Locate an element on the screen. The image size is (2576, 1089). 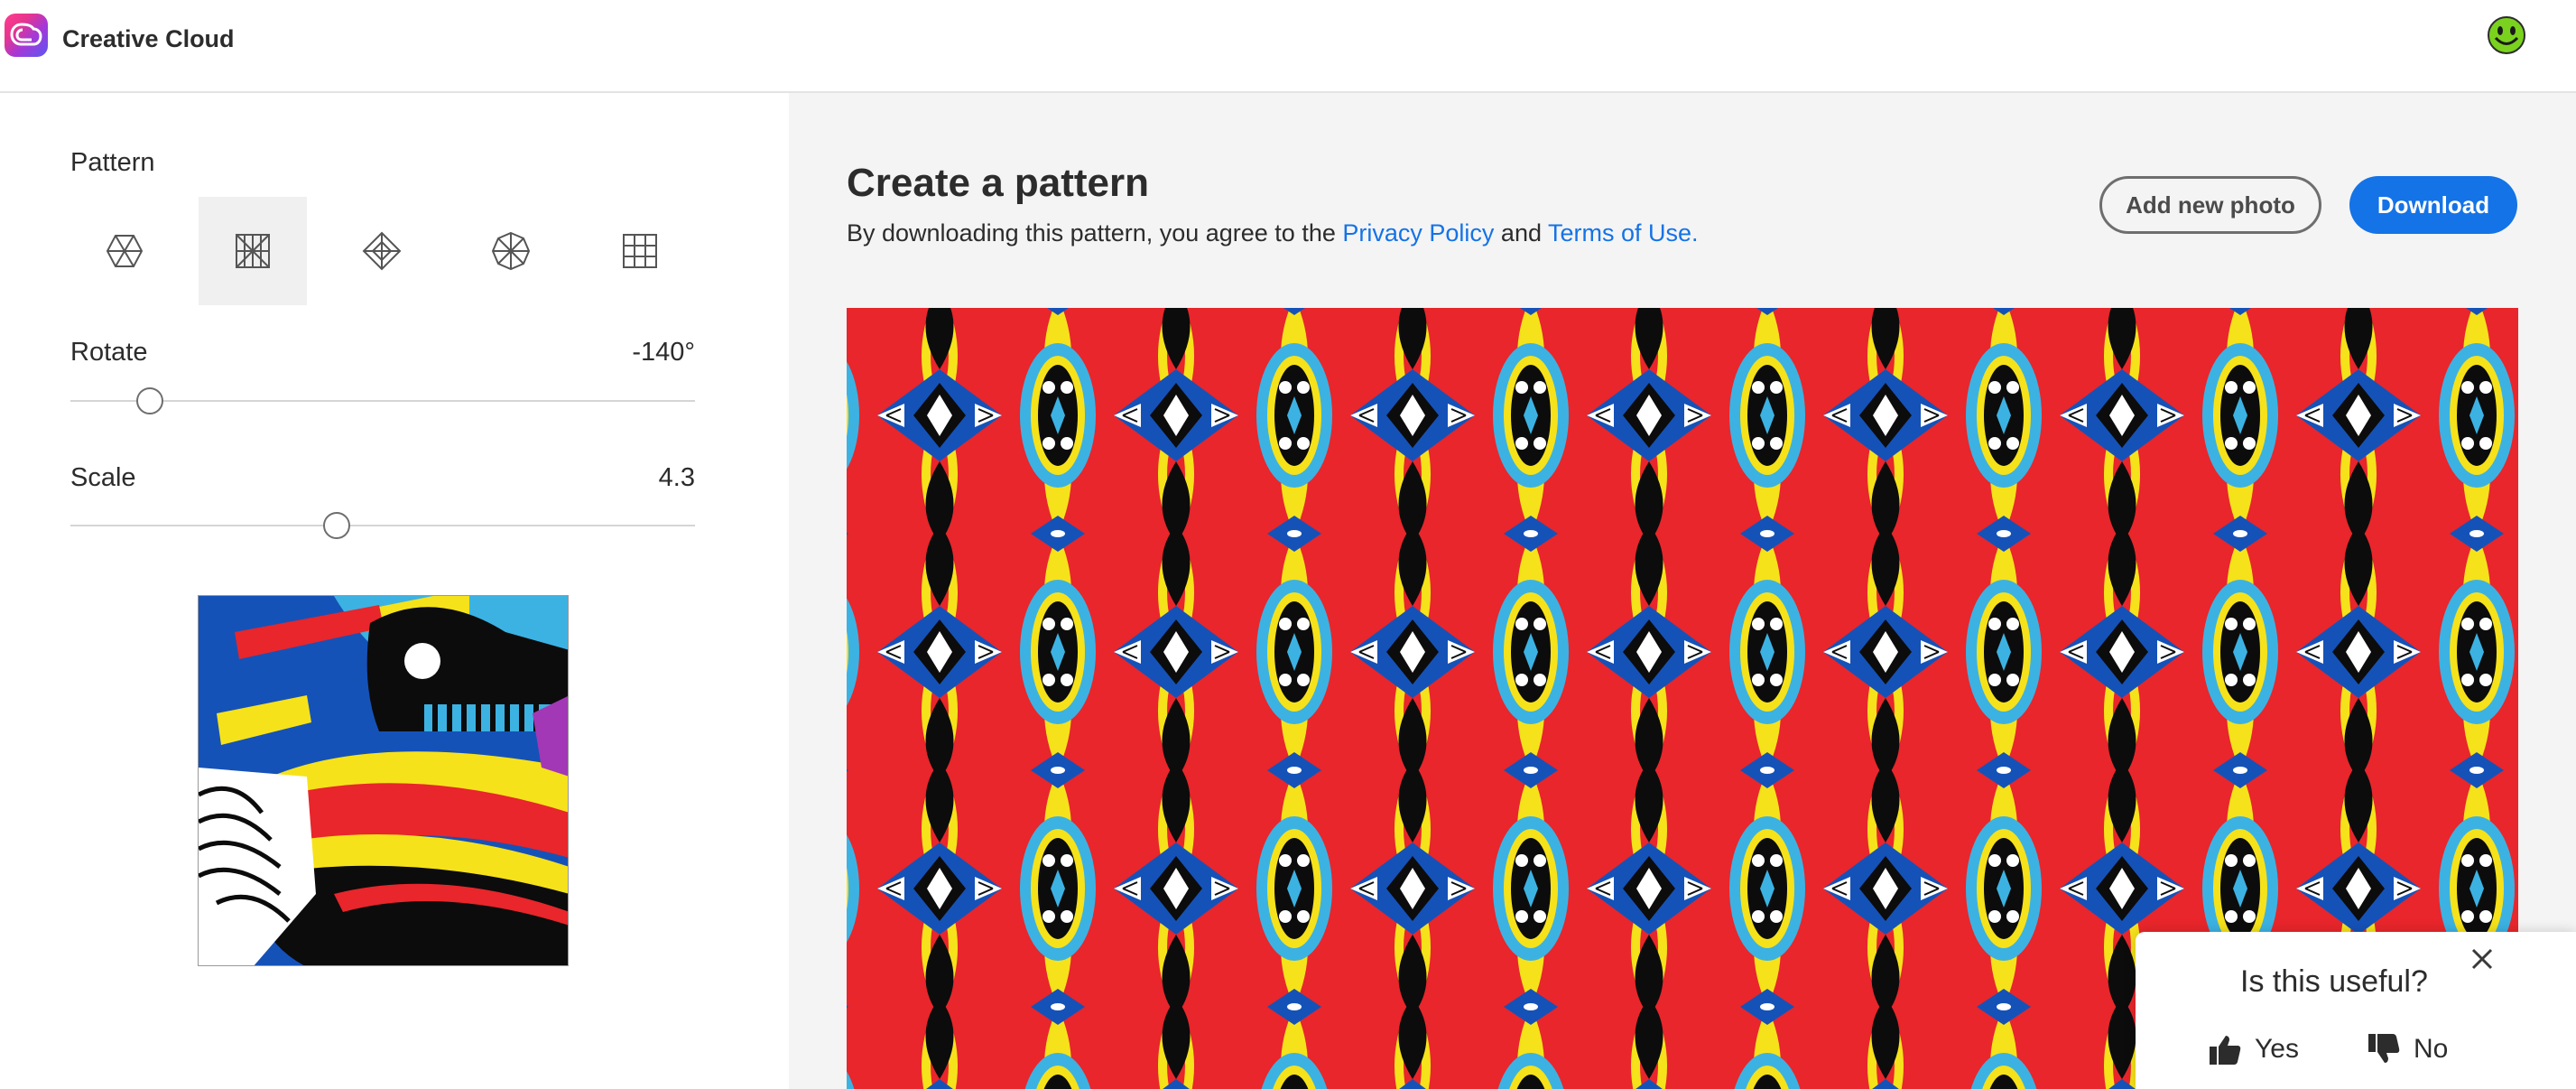
scale-slider-thumb is located at coordinates (336, 525).